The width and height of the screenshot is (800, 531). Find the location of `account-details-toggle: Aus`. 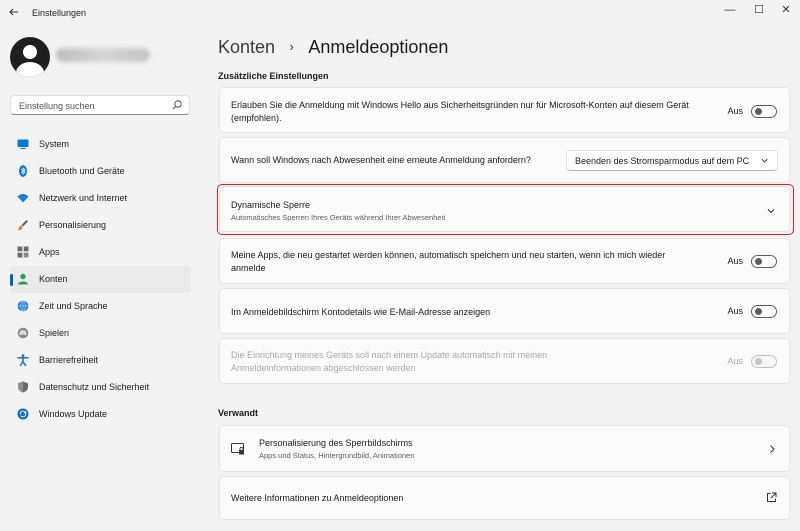

account-details-toggle: Aus is located at coordinates (737, 312).